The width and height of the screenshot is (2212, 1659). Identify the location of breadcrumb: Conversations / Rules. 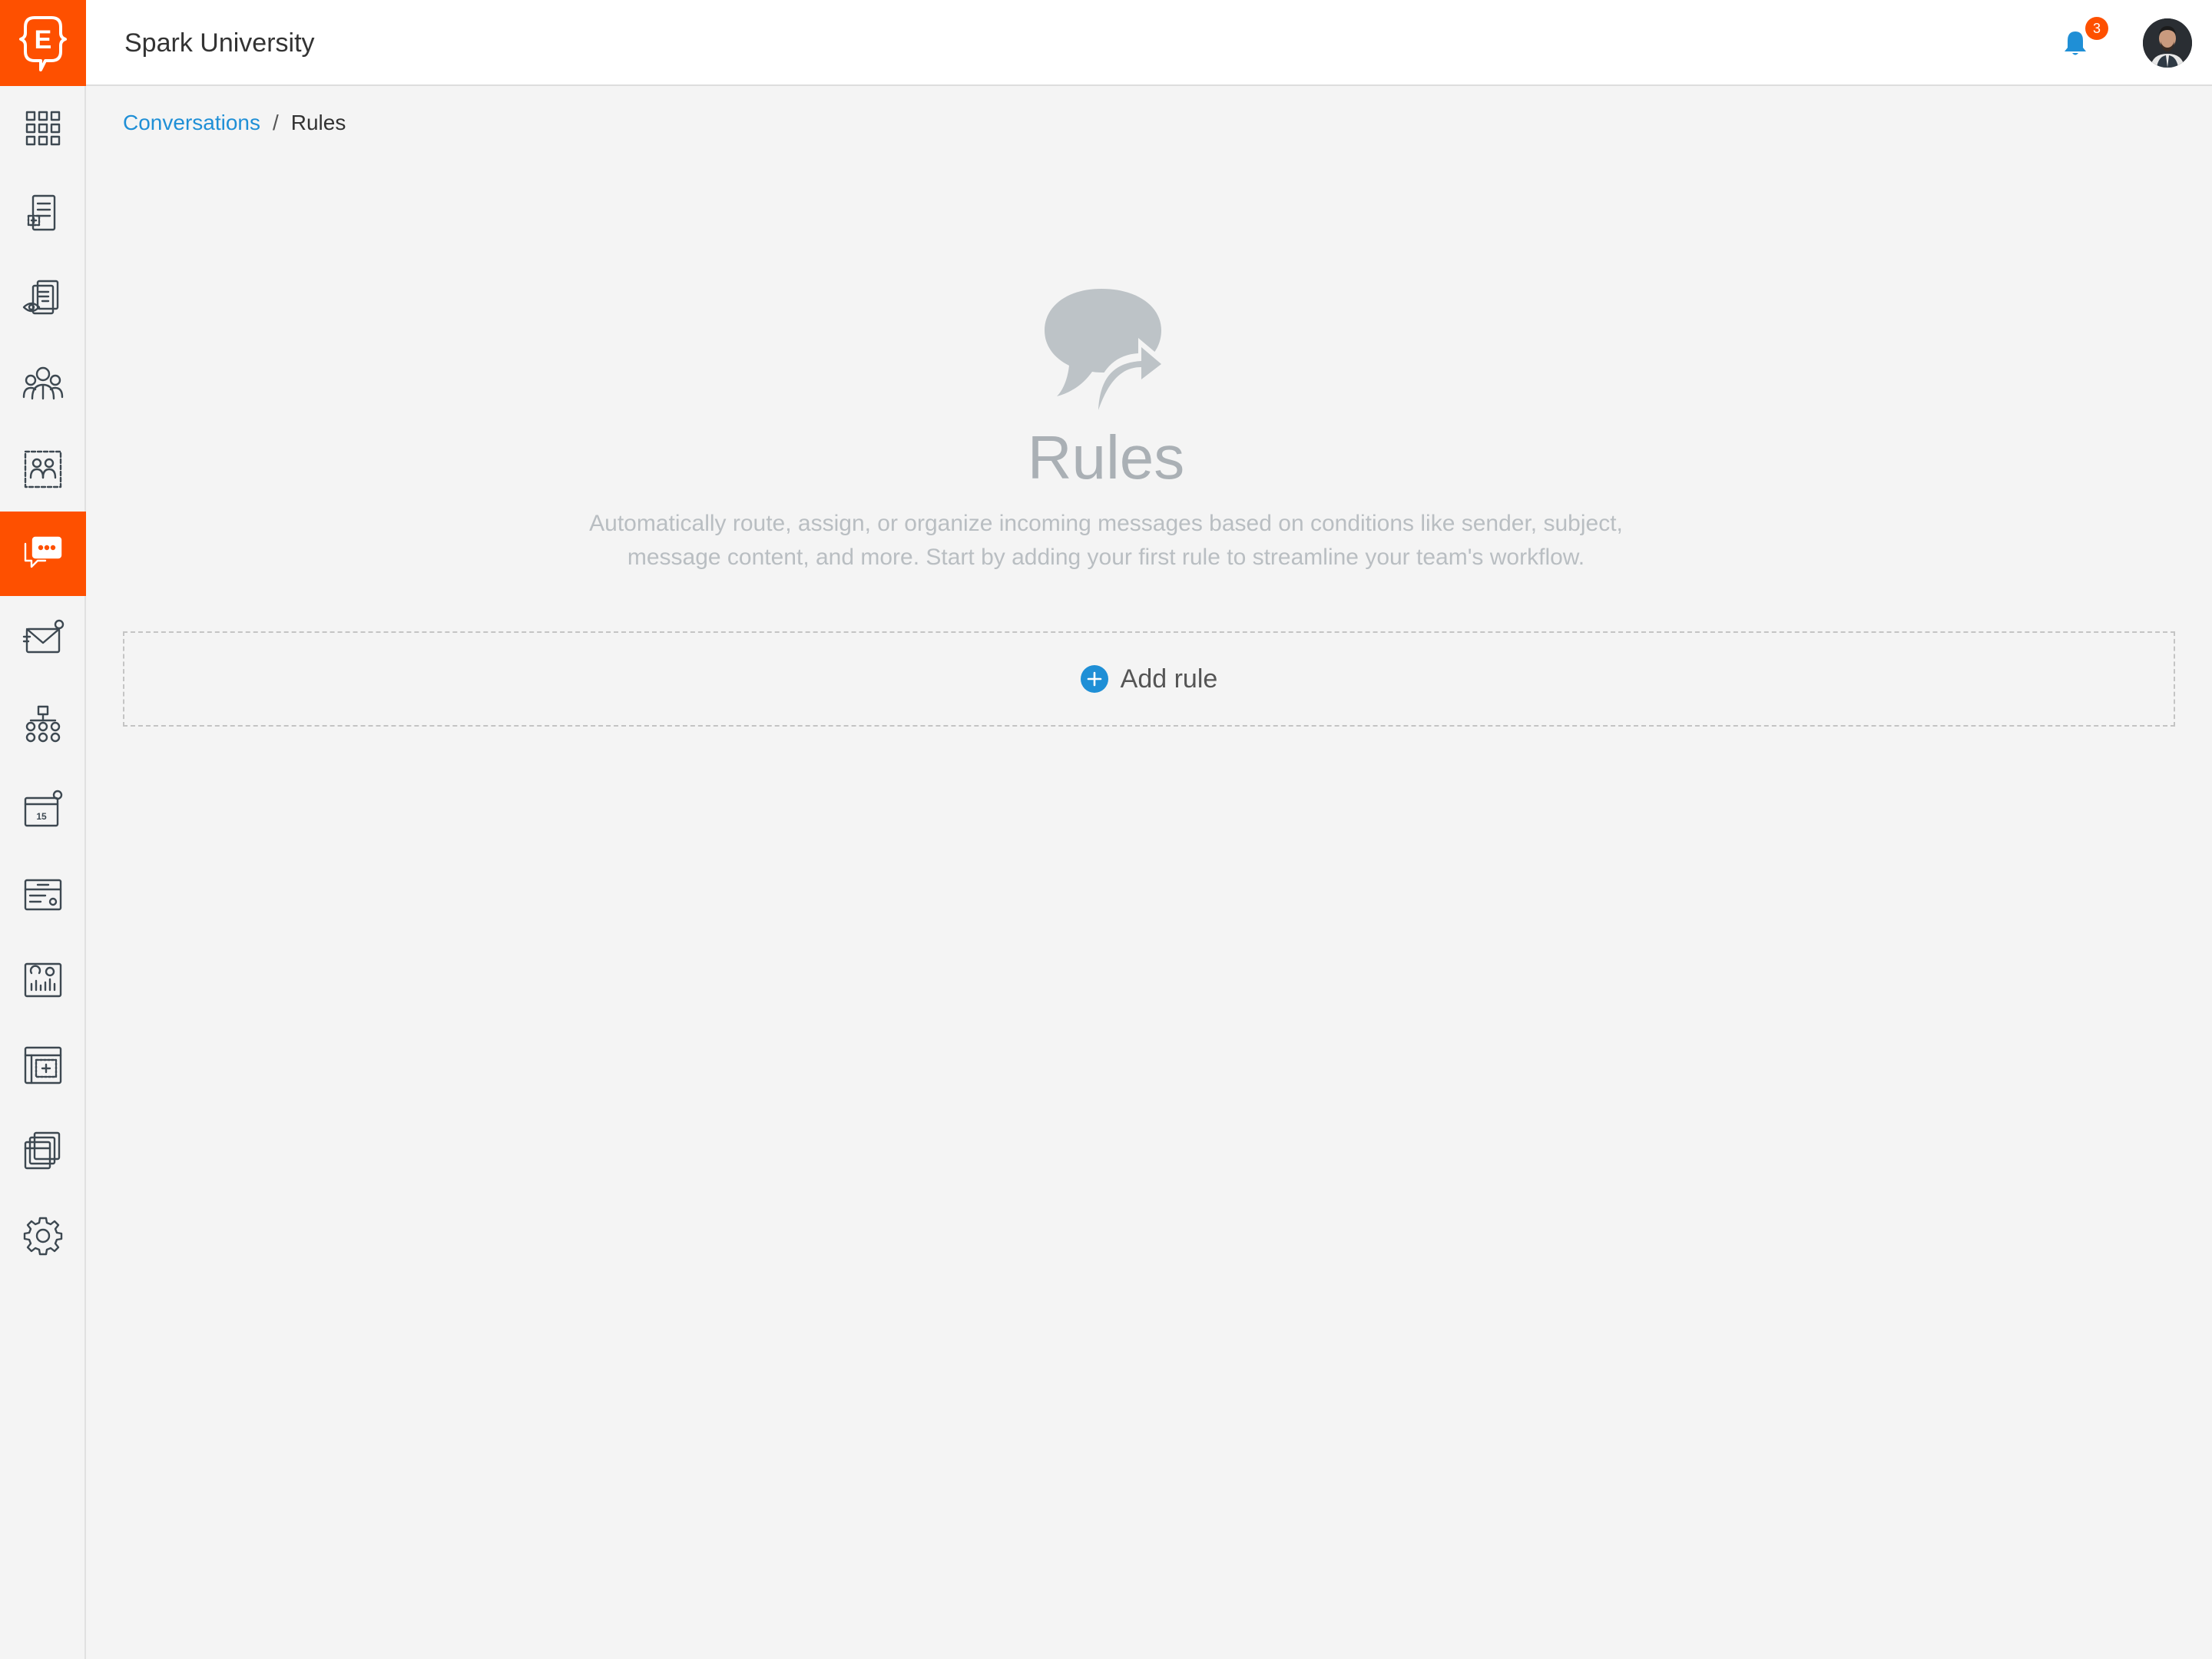
(234, 123).